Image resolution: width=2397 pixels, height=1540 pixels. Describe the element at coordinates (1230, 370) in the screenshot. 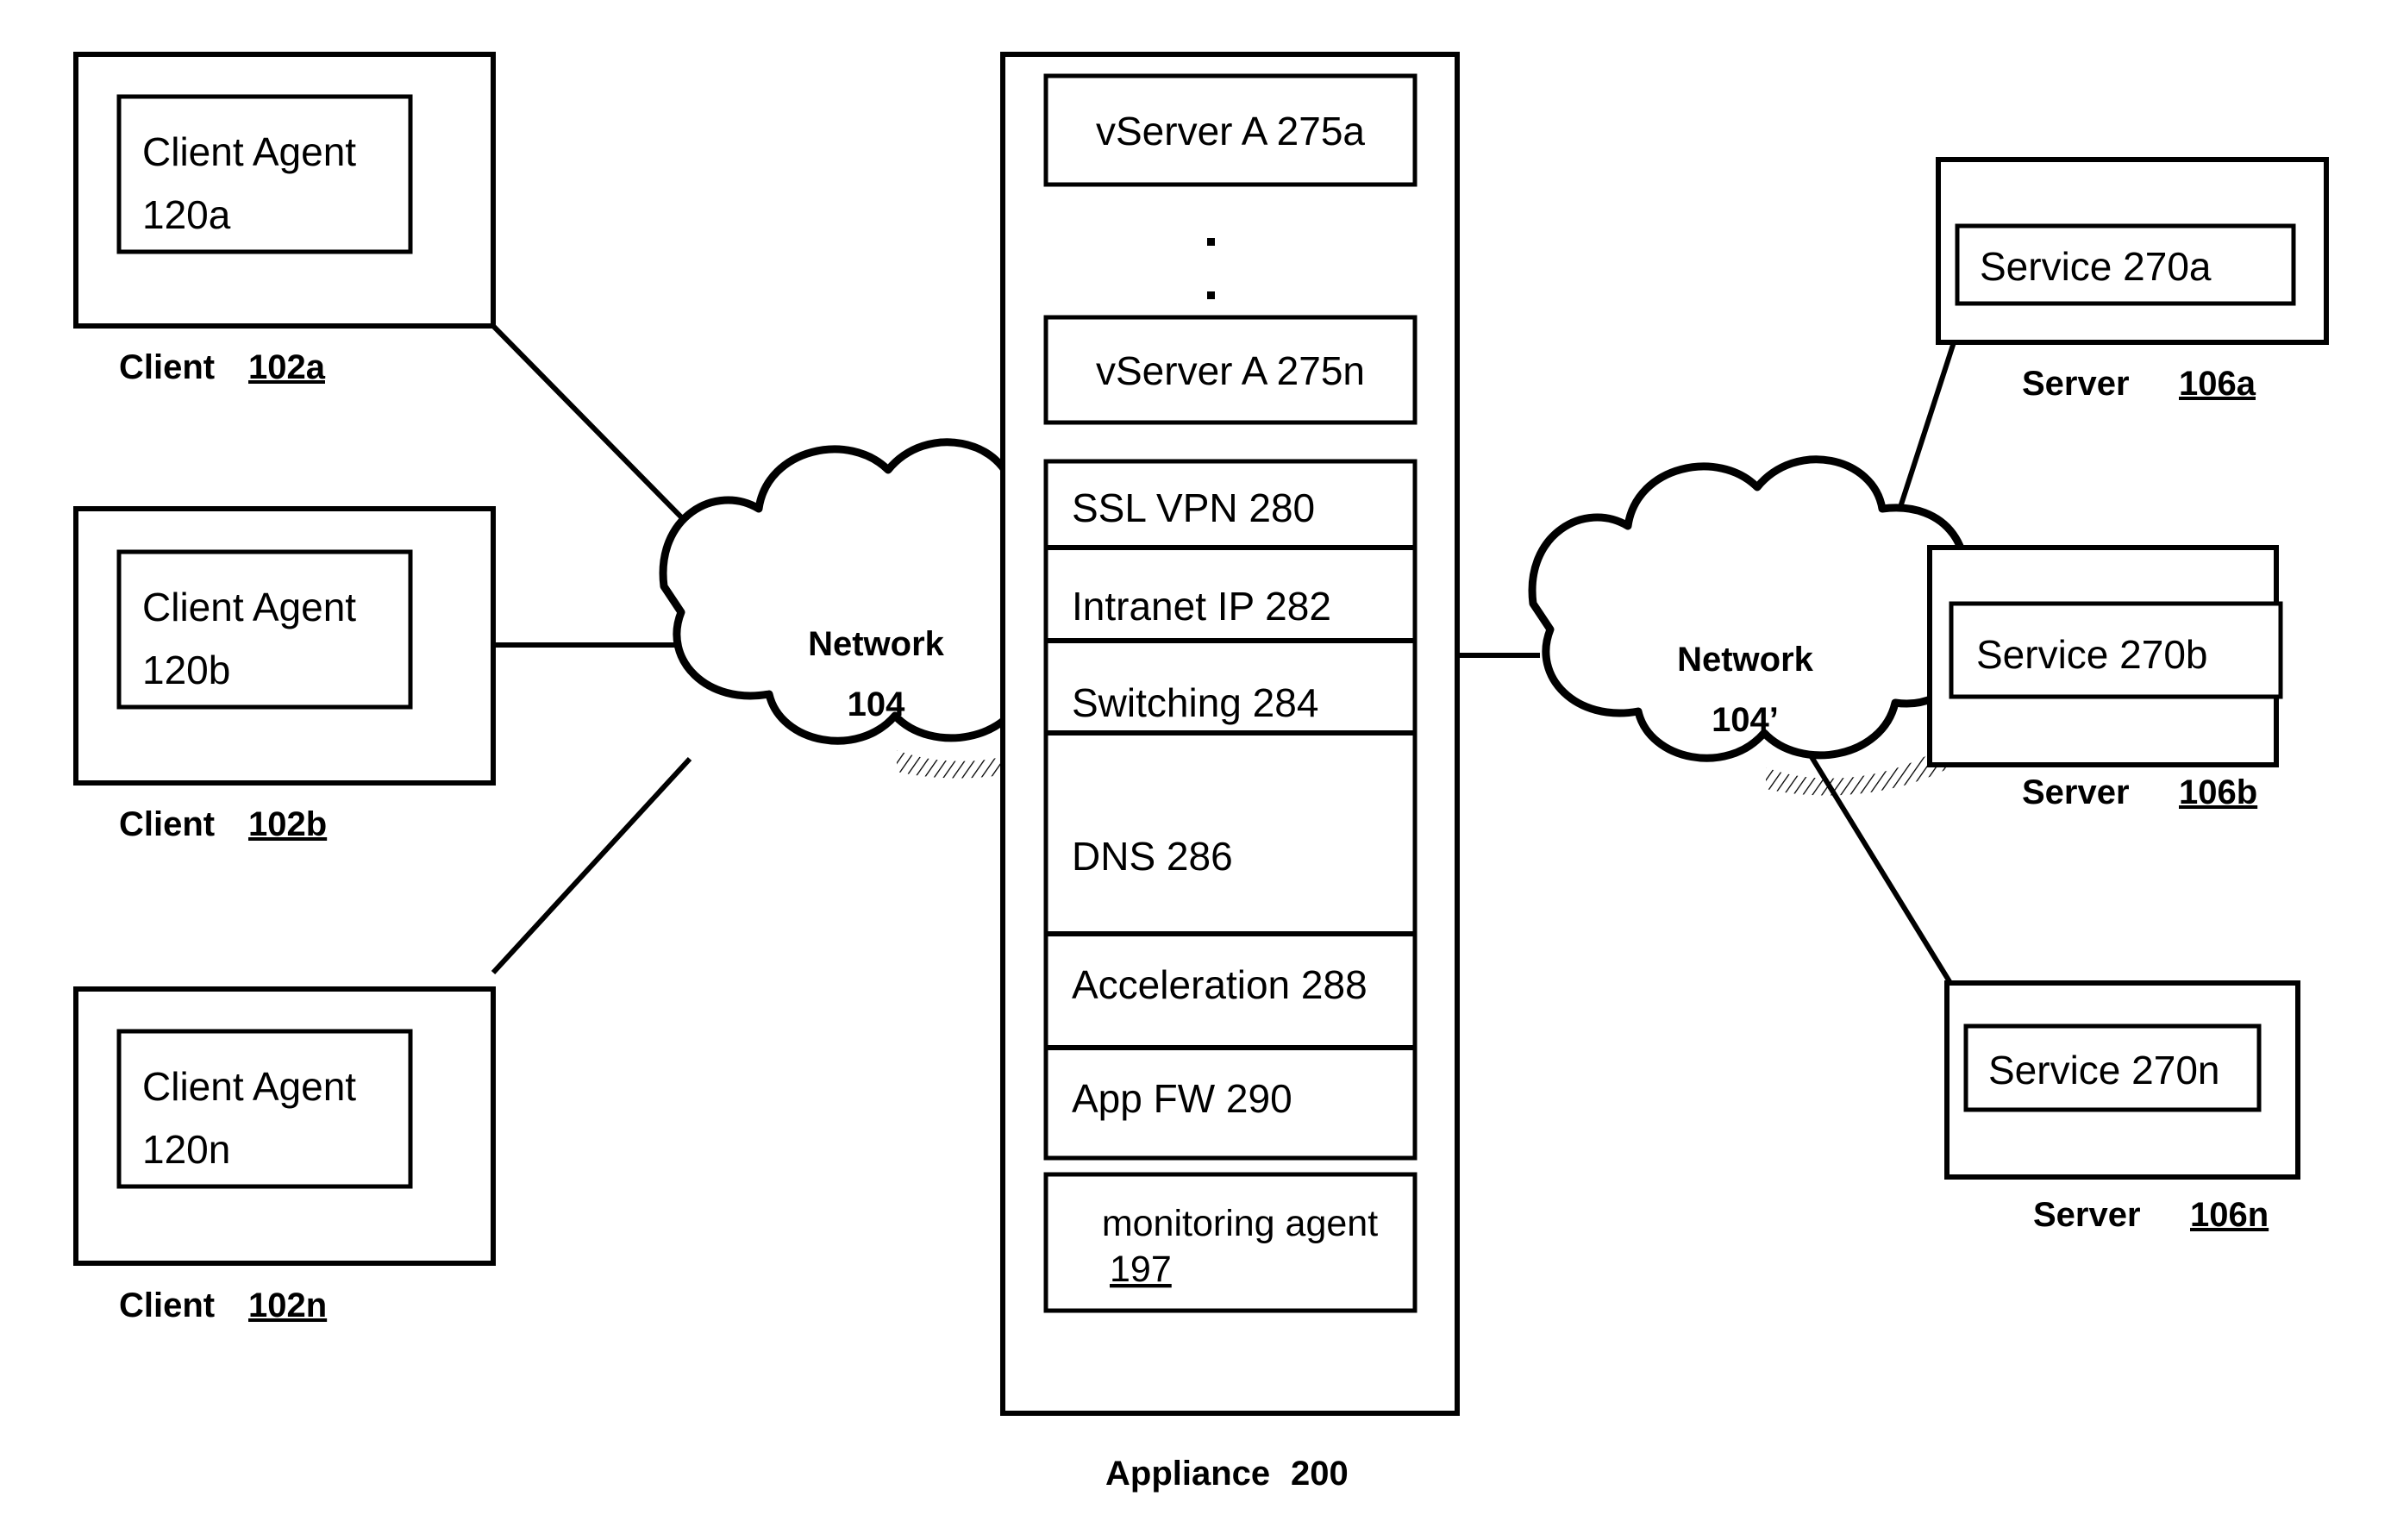

I see `vserver-label-275n: vServer A 275n` at that location.